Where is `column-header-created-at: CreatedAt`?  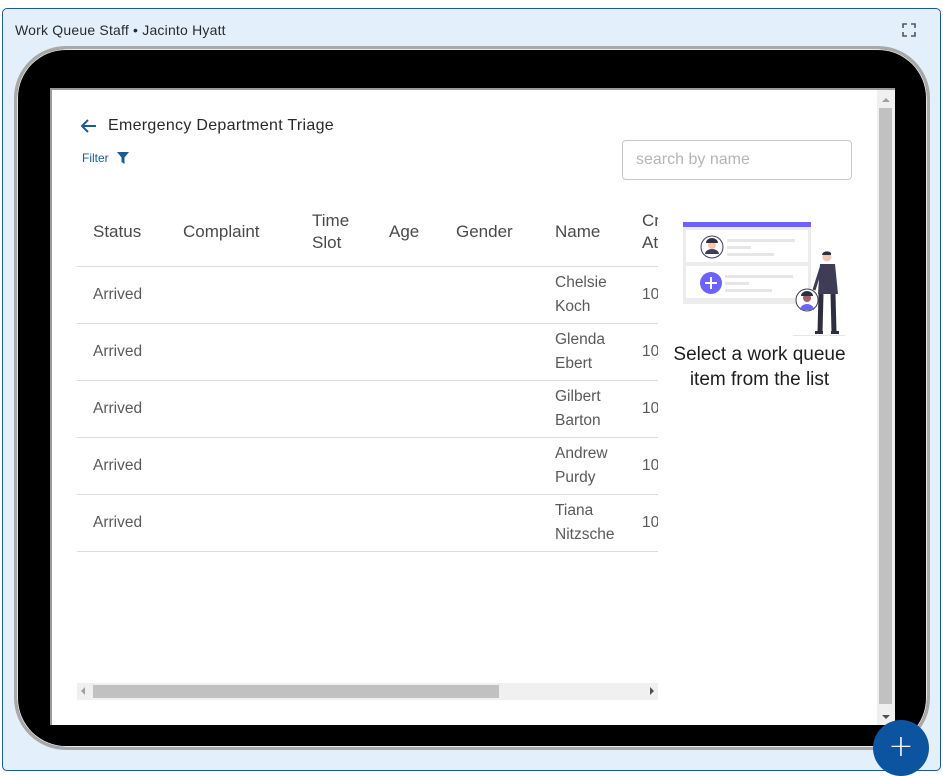 column-header-created-at: CreatedAt is located at coordinates (642, 232).